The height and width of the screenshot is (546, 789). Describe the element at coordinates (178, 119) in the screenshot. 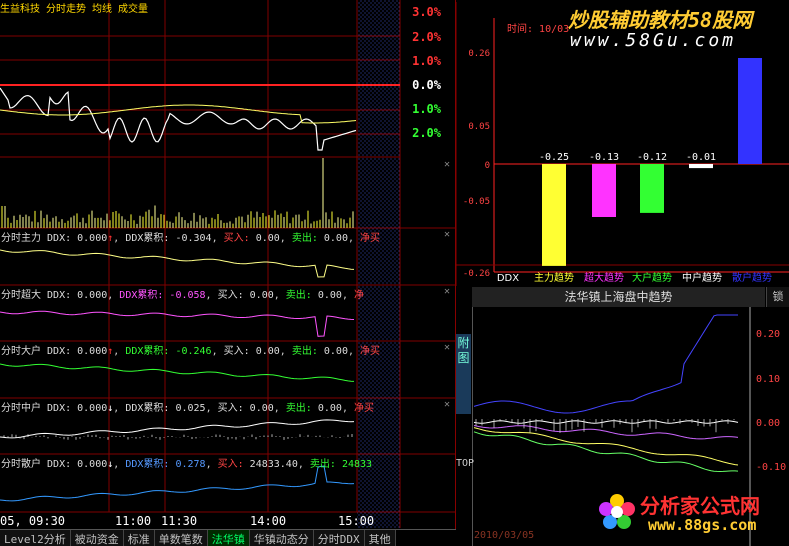

I see `price-line` at that location.